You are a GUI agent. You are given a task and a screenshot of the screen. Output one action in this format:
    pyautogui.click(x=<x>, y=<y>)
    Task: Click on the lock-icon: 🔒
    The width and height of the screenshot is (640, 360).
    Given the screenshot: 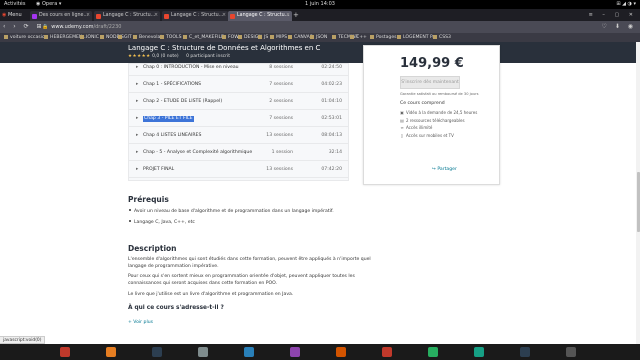 What is the action you would take?
    pyautogui.click(x=45, y=27)
    